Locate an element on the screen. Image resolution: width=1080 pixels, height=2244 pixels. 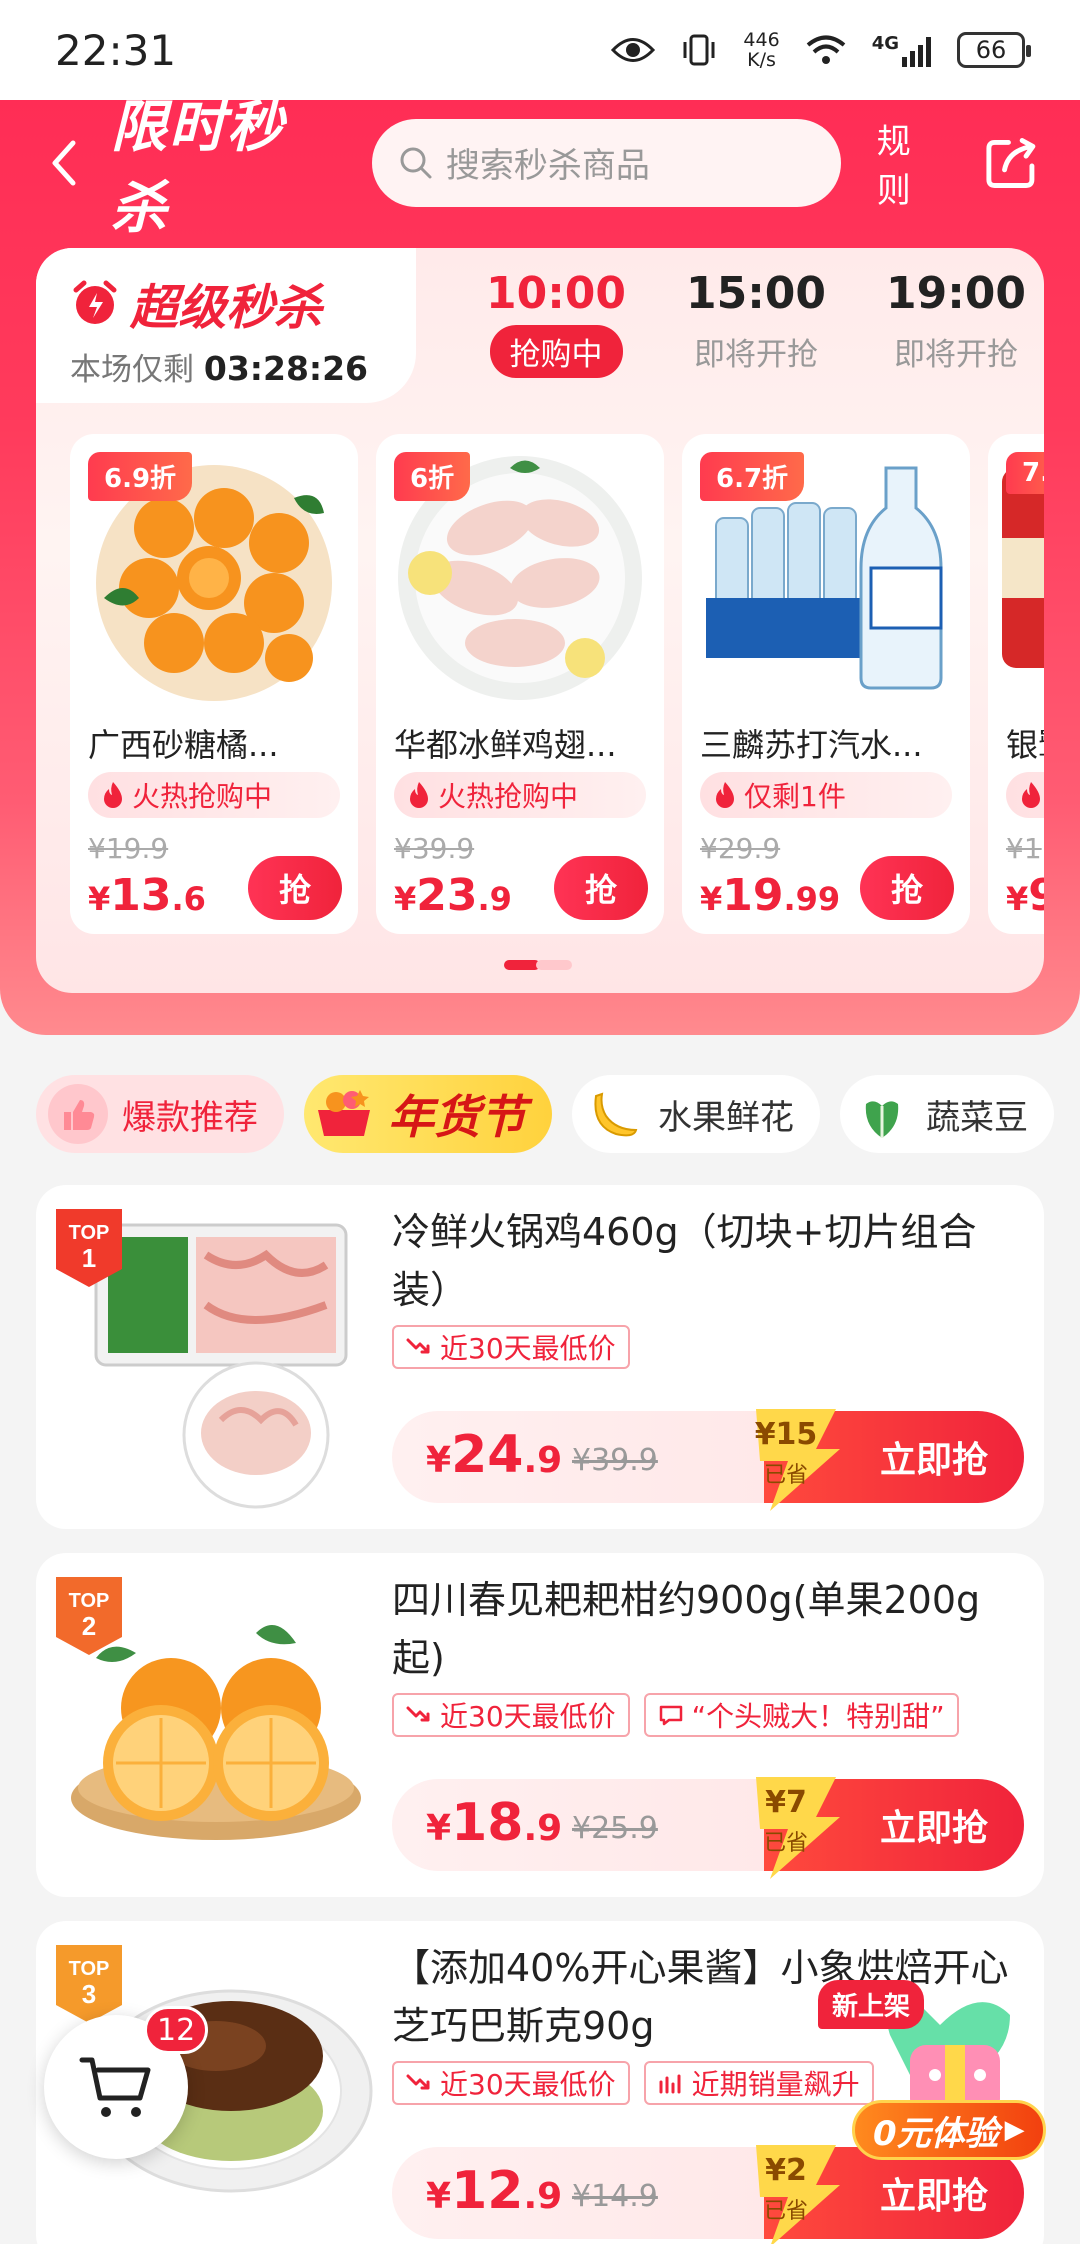
original-price: ¥29.9 is located at coordinates (740, 848).